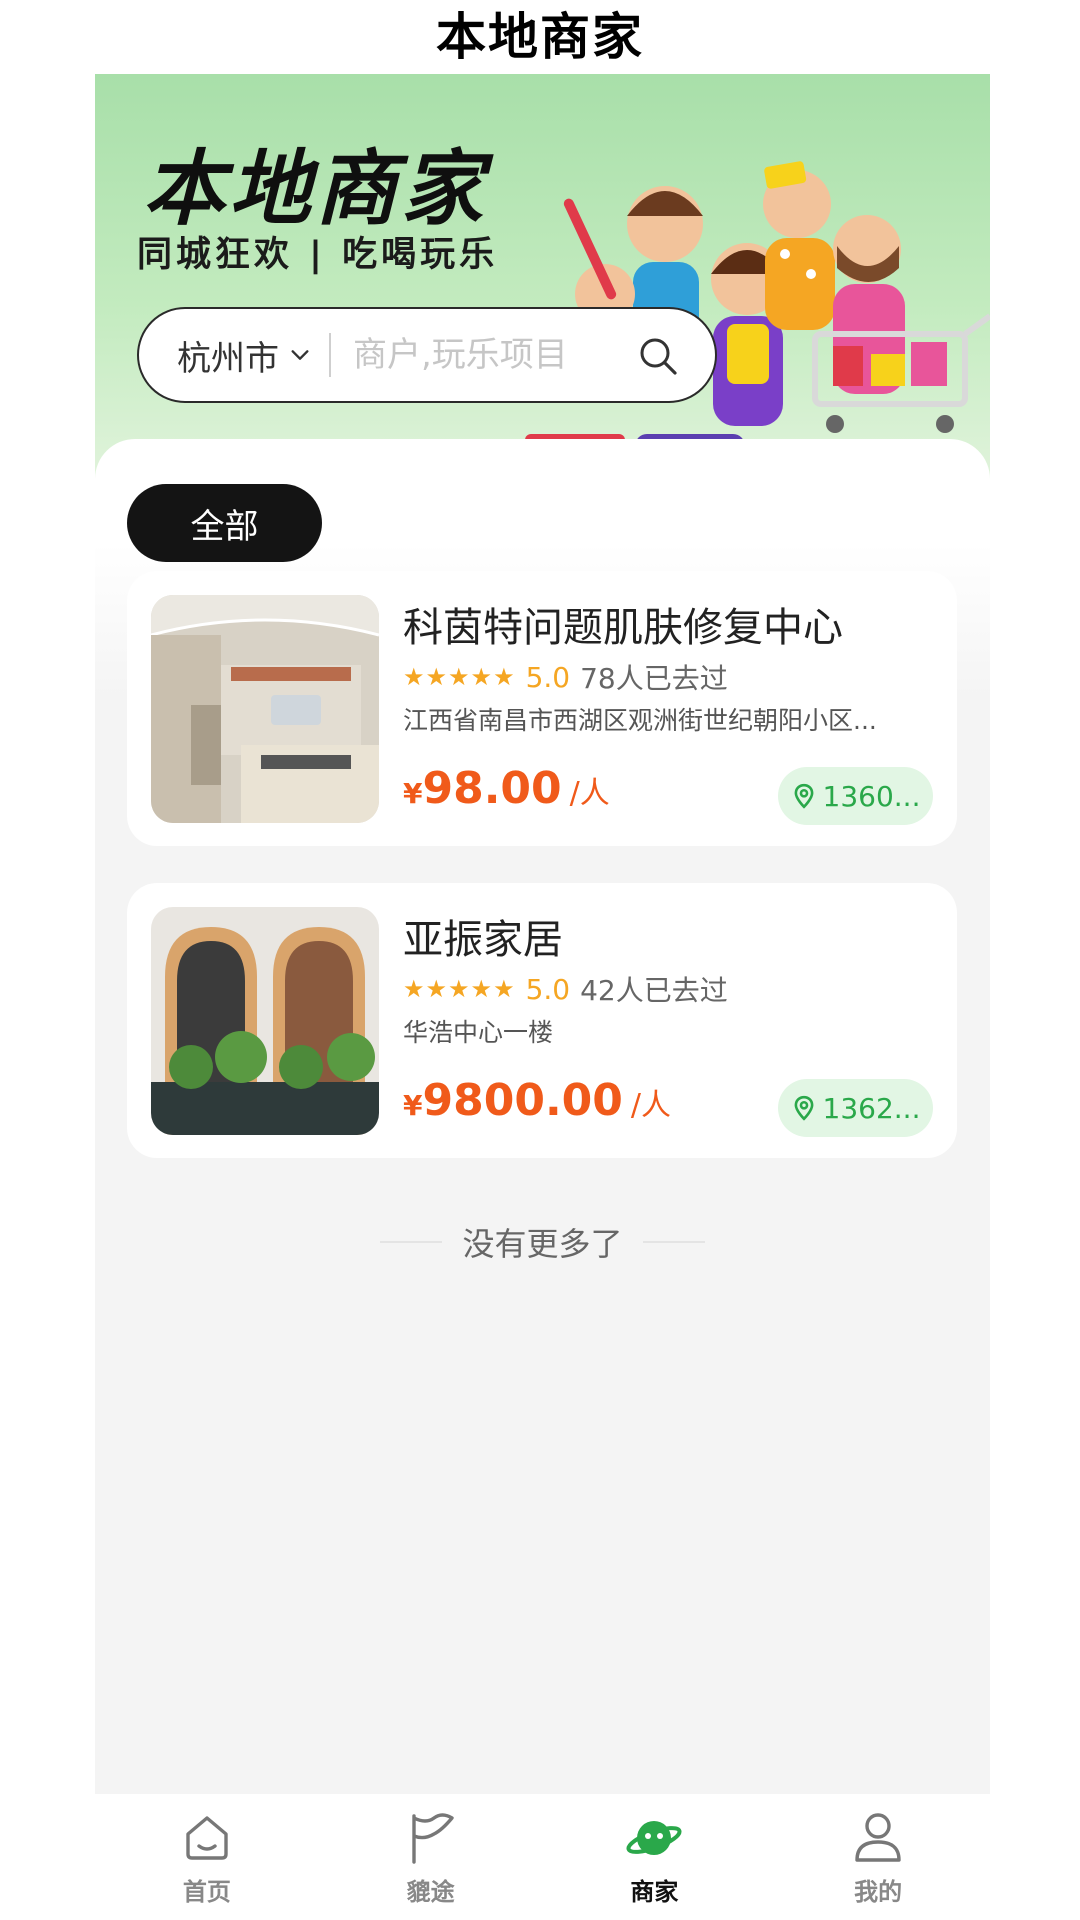  I want to click on tab-label: 我的, so click(878, 1892).